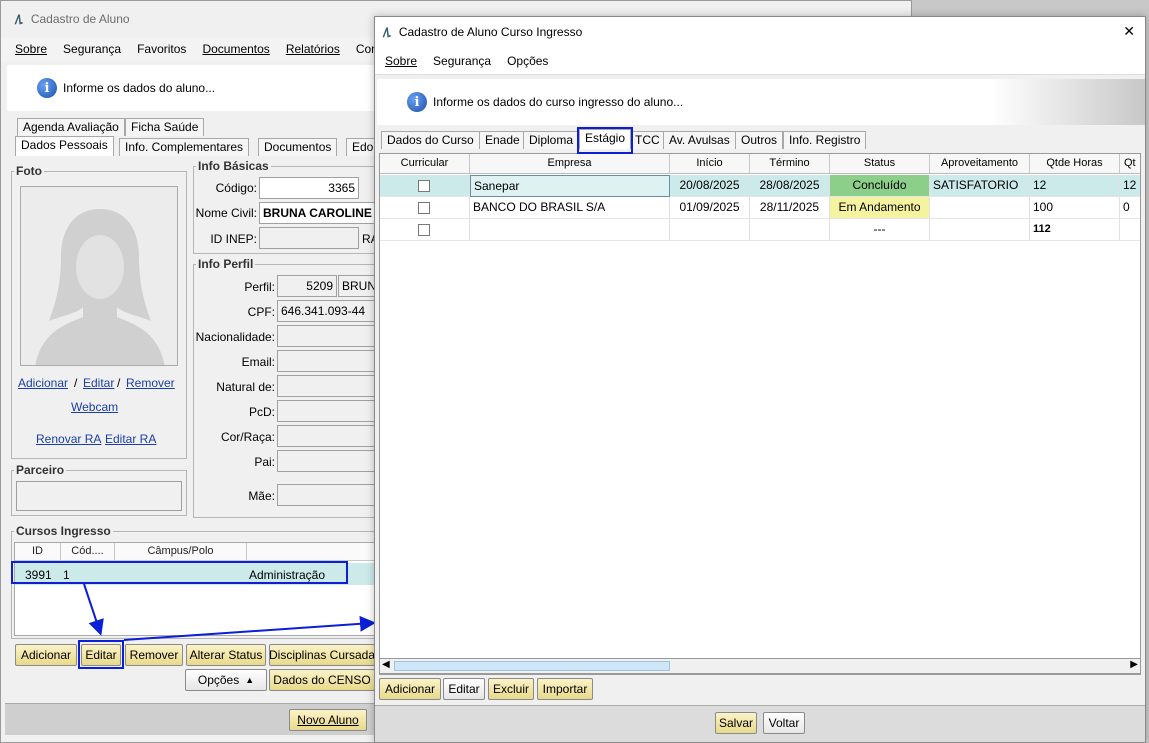  Describe the element at coordinates (464, 689) in the screenshot. I see `estagio-edit-button: Editar` at that location.